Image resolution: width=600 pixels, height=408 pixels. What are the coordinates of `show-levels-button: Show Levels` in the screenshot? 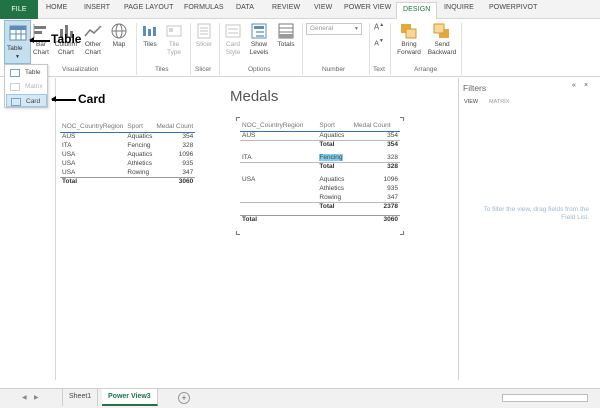 It's located at (259, 40).